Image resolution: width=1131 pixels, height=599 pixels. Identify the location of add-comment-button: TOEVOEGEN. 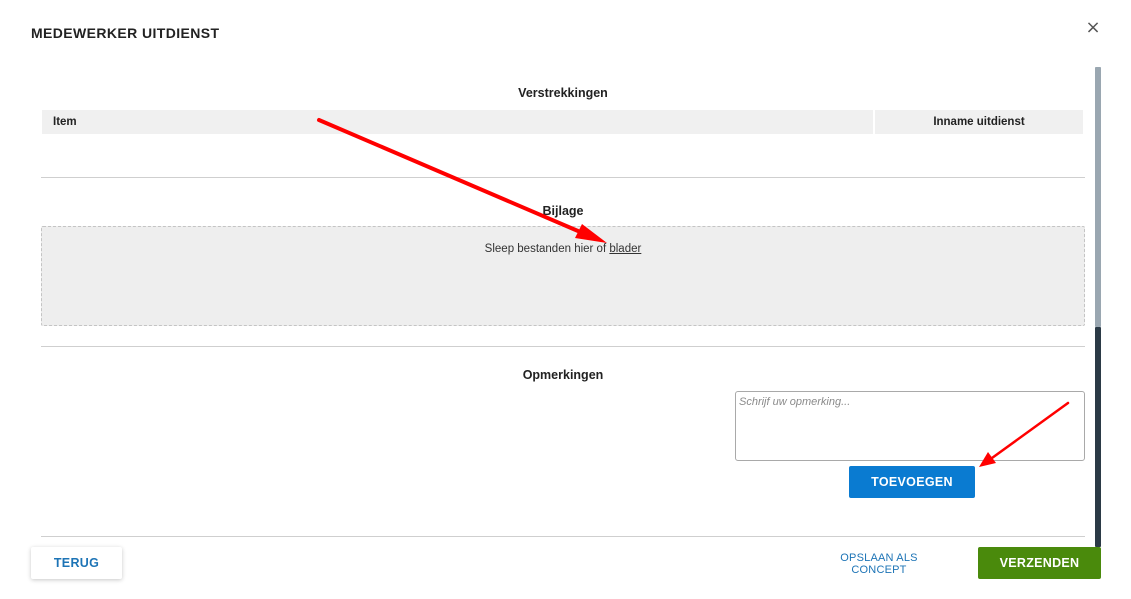
(912, 482).